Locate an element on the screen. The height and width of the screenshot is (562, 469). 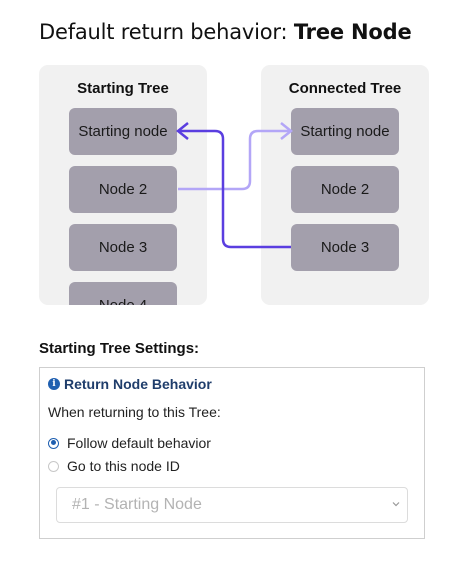
left-node-4: Node 4 is located at coordinates (123, 293).